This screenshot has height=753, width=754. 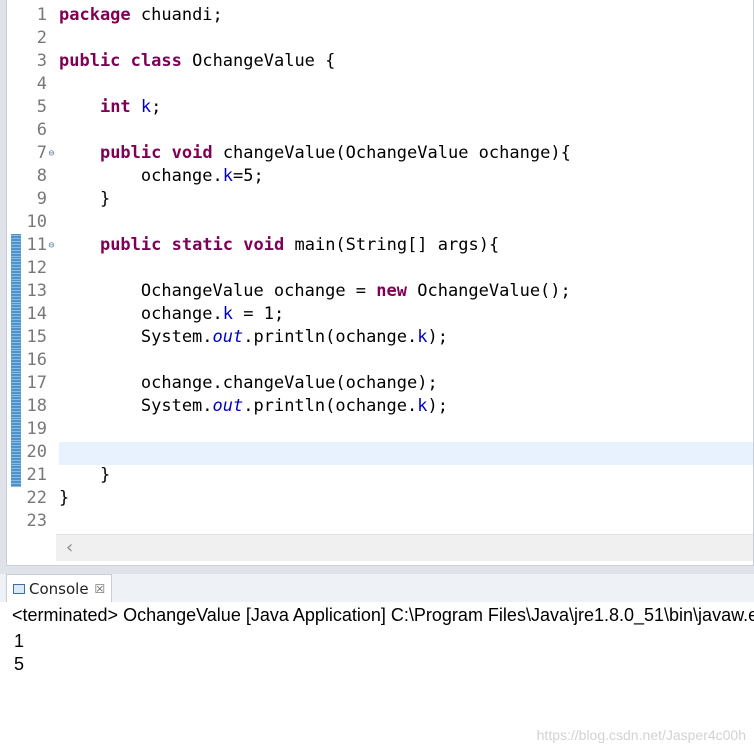 I want to click on line-number: 2, so click(x=41, y=38).